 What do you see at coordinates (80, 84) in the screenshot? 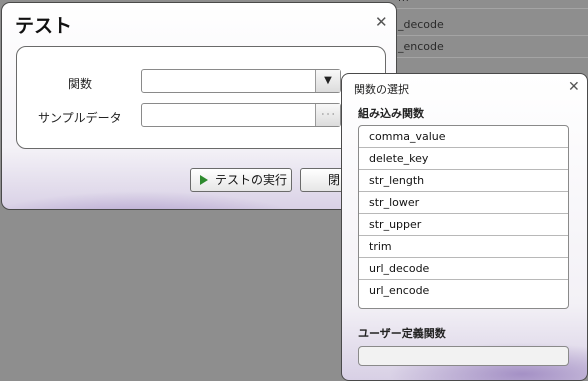
I see `function-label: 関数` at bounding box center [80, 84].